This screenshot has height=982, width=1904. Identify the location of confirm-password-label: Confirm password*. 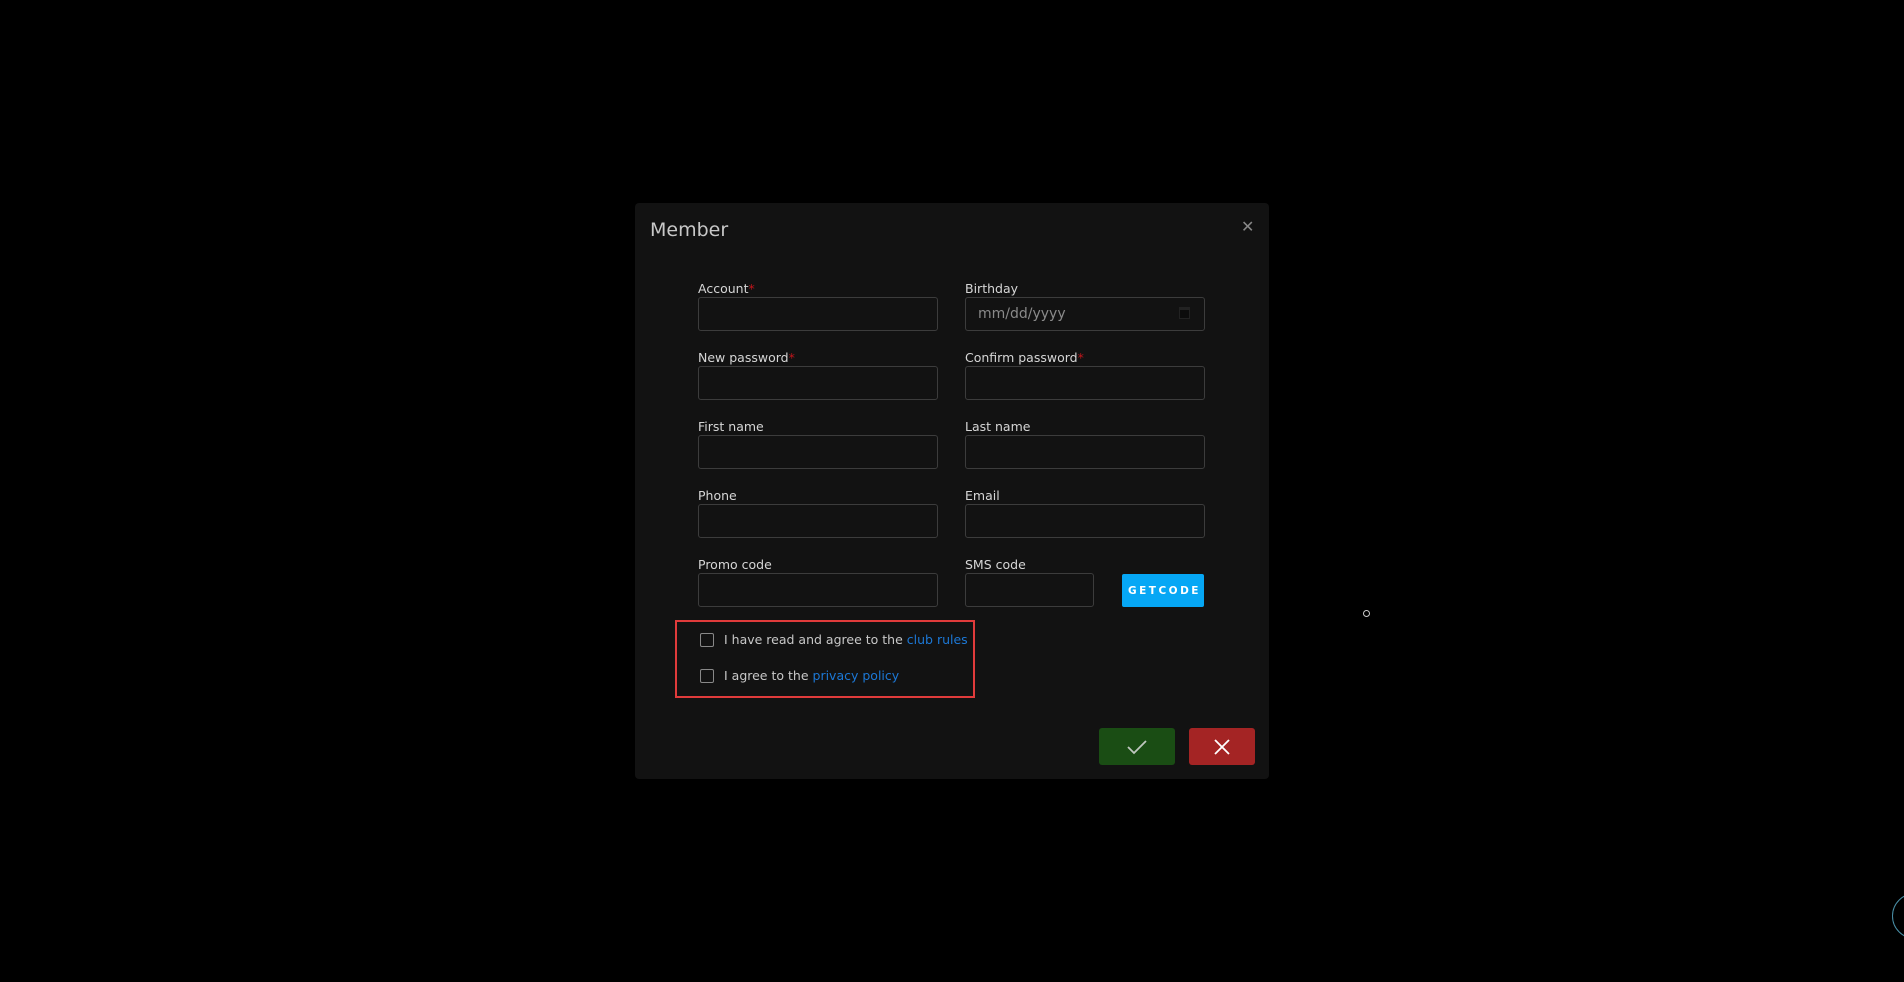
(1024, 357).